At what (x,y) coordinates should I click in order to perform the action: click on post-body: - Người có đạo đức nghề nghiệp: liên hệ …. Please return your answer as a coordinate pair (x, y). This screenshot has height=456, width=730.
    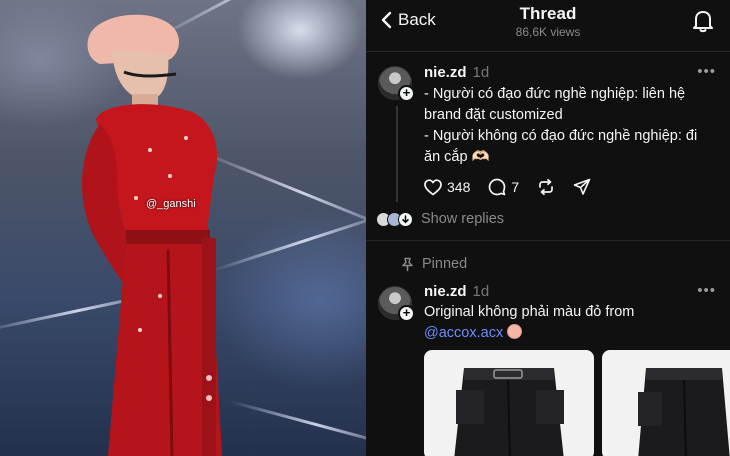
    Looking at the image, I should click on (572, 126).